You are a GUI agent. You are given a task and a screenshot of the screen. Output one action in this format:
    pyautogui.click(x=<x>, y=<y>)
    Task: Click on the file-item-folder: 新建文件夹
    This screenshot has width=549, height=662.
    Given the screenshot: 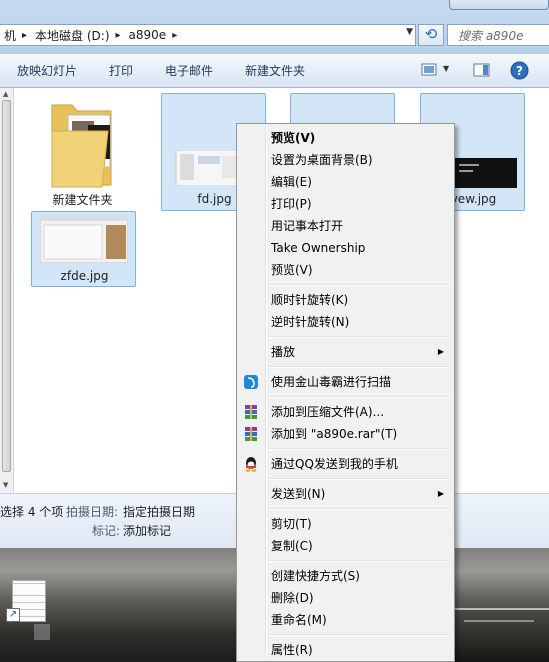 What is the action you would take?
    pyautogui.click(x=82, y=152)
    